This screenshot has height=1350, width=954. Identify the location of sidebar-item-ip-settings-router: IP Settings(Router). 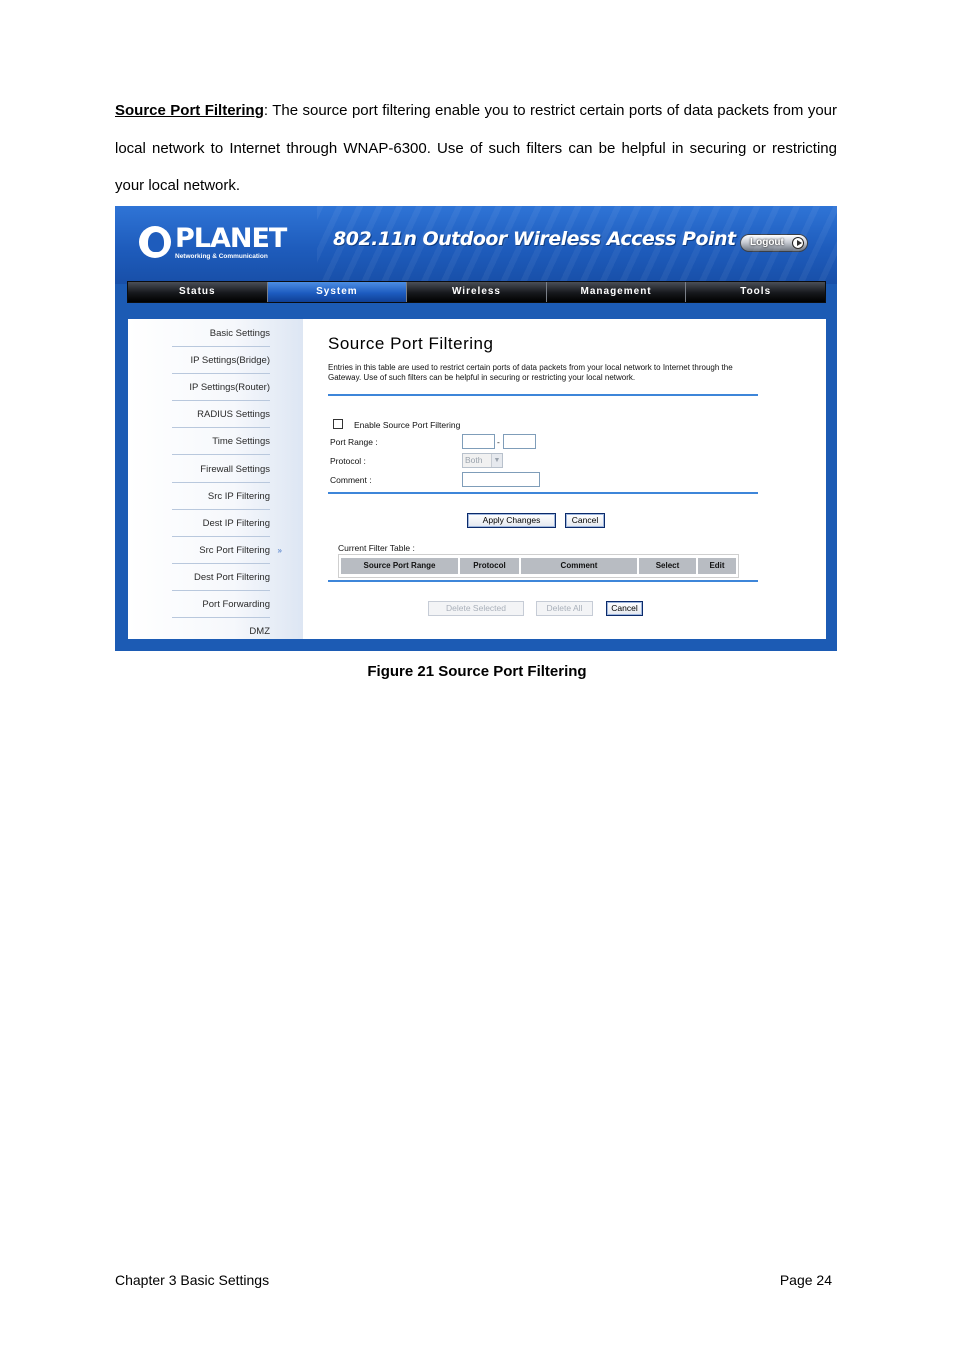
(221, 387).